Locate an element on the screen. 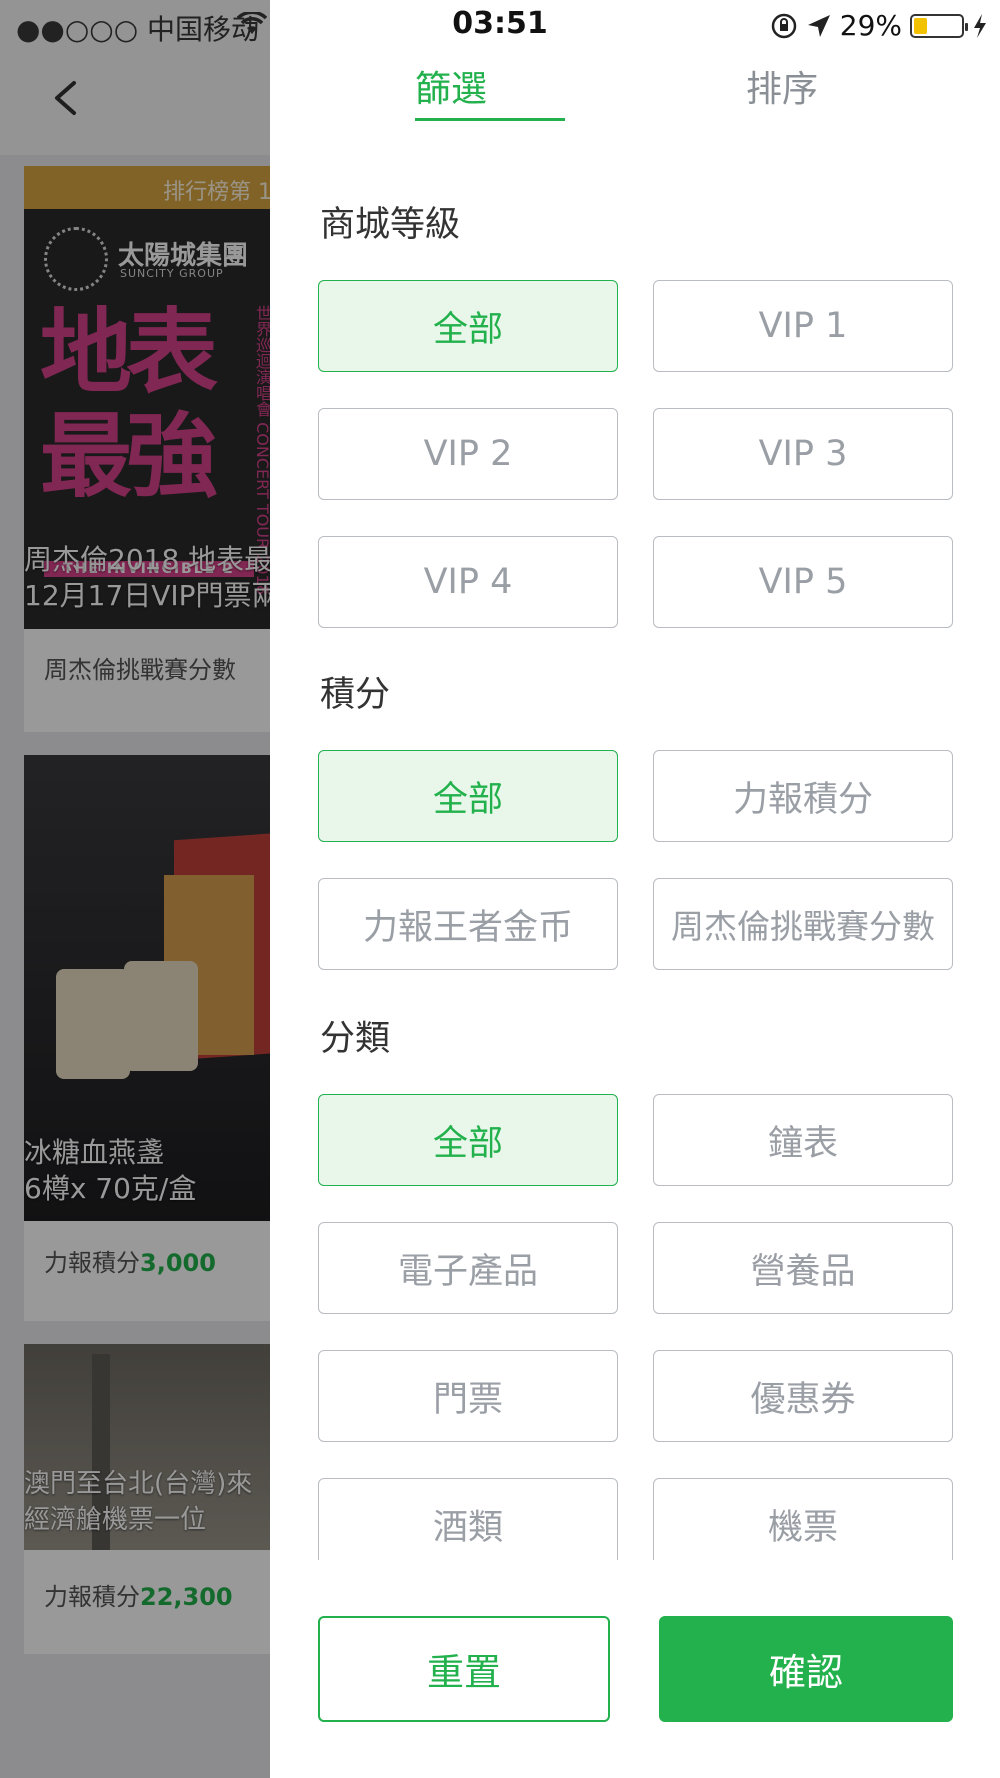  section-title-mall-level: 商城等級 is located at coordinates (390, 225).